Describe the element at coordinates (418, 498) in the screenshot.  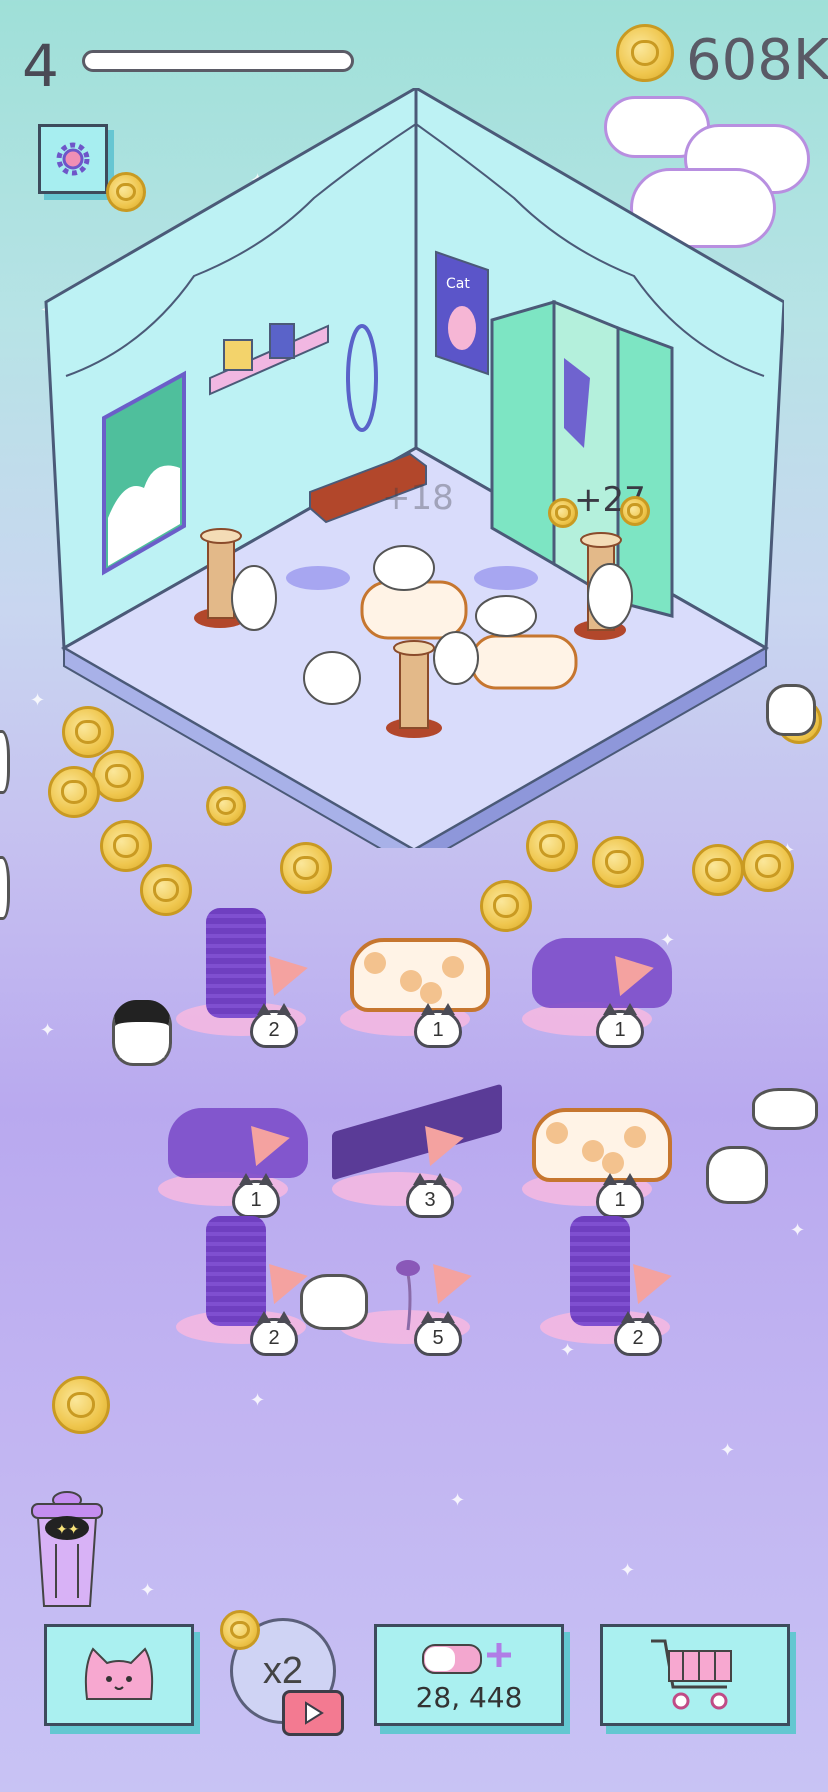
I see `earn-popup: +18` at that location.